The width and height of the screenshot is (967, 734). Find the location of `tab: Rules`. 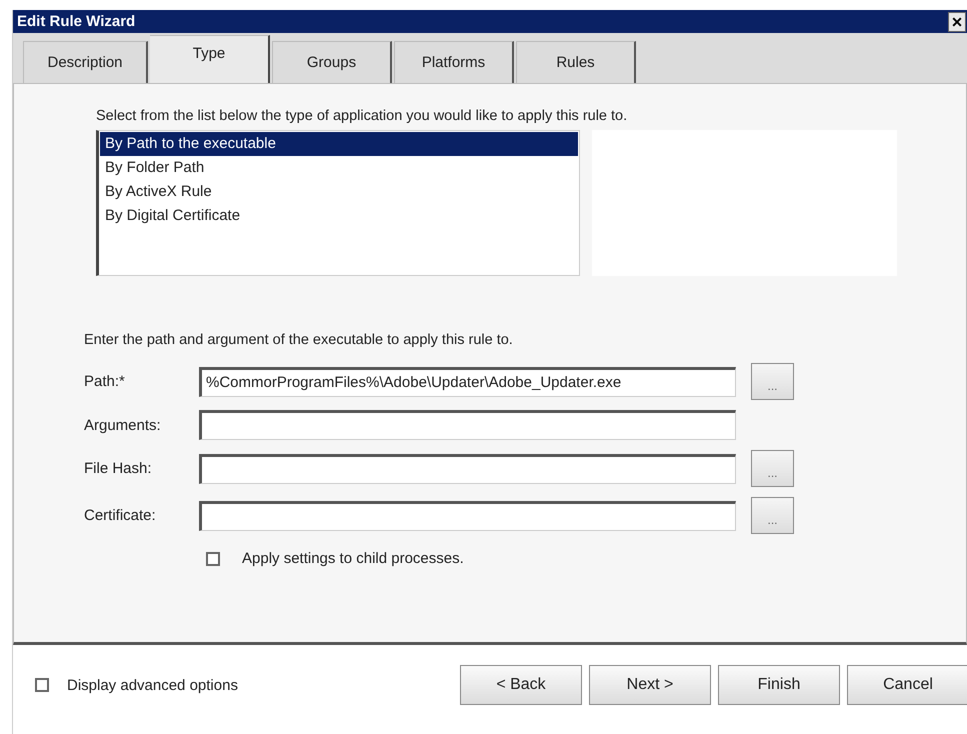

tab: Rules is located at coordinates (576, 62).